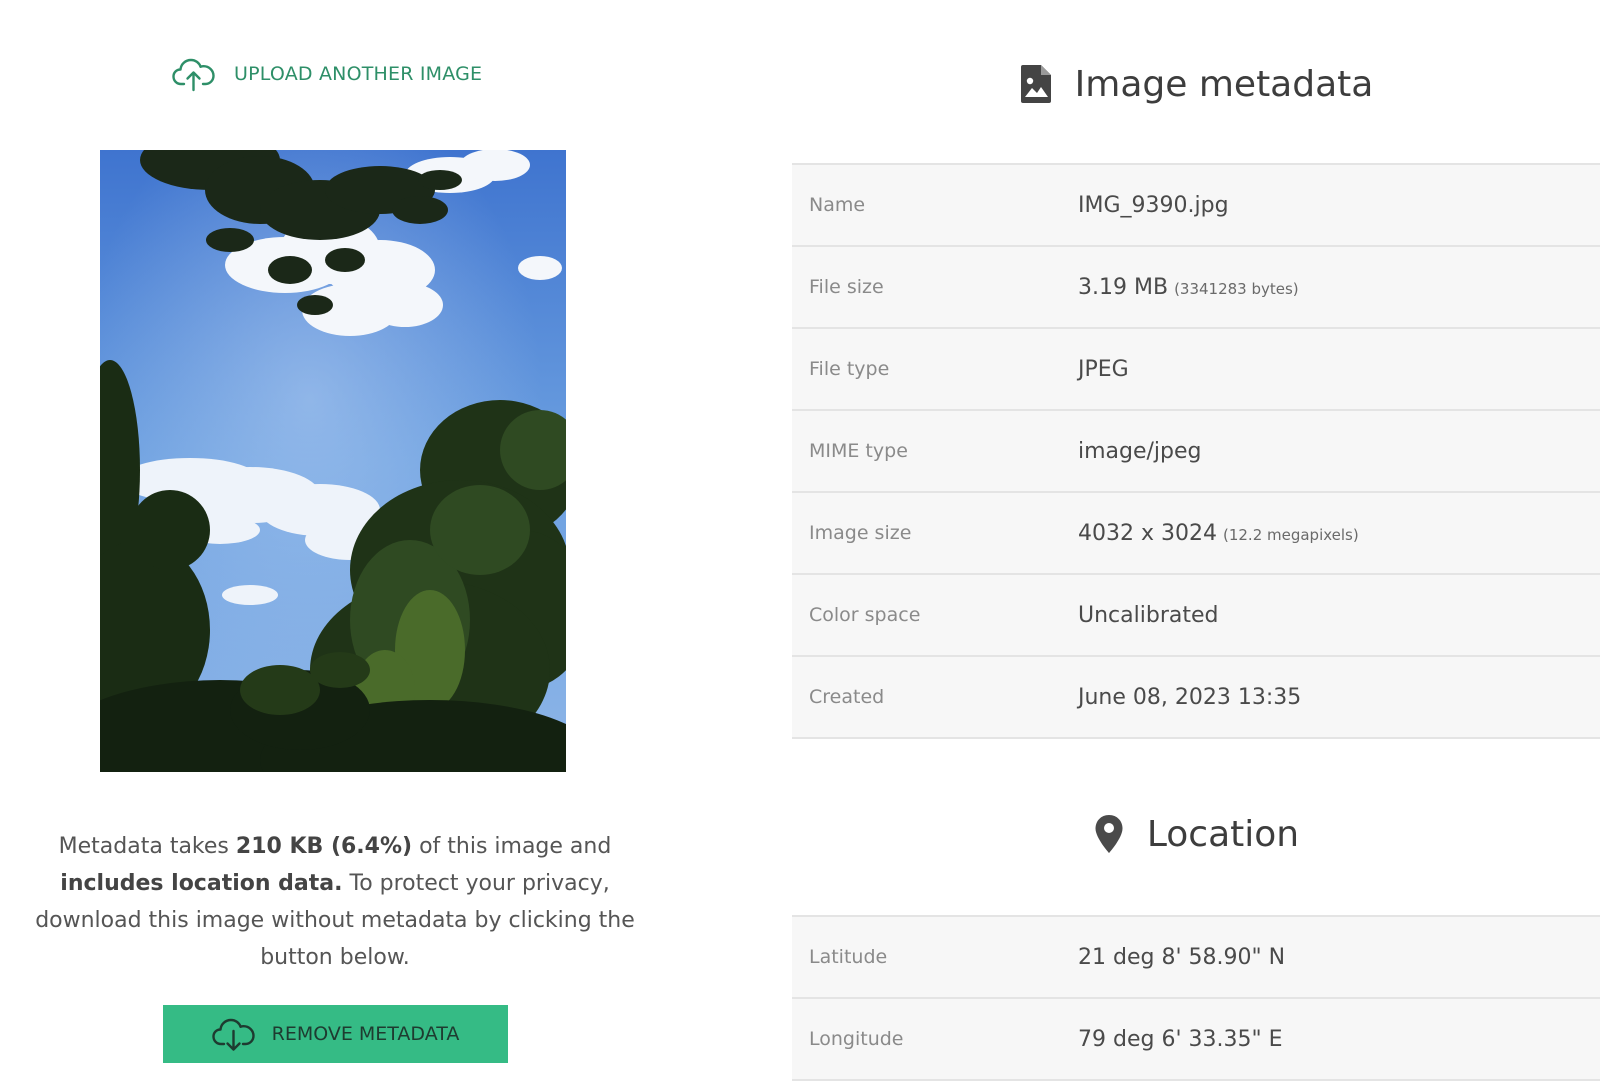 The width and height of the screenshot is (1600, 1087). Describe the element at coordinates (1035, 84) in the screenshot. I see `file-image-icon` at that location.